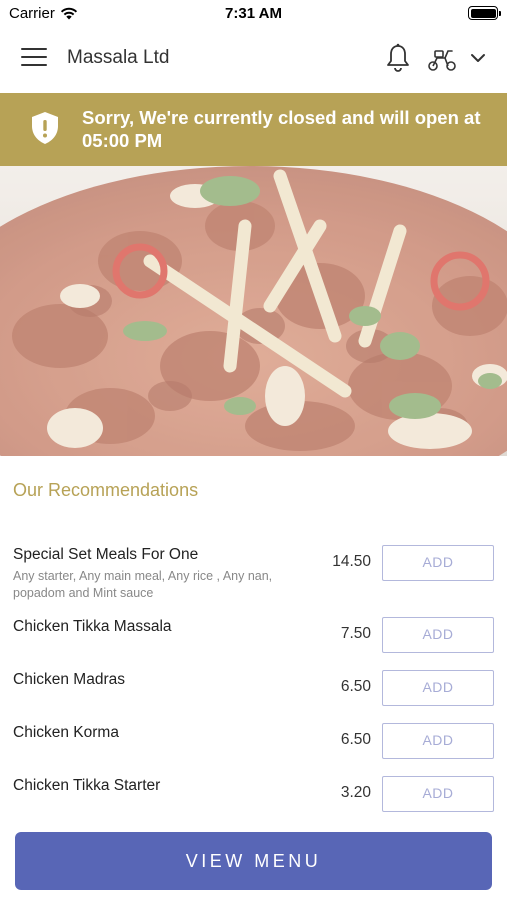 The height and width of the screenshot is (900, 507). What do you see at coordinates (351, 561) in the screenshot?
I see `menu-item-price: 14.50` at bounding box center [351, 561].